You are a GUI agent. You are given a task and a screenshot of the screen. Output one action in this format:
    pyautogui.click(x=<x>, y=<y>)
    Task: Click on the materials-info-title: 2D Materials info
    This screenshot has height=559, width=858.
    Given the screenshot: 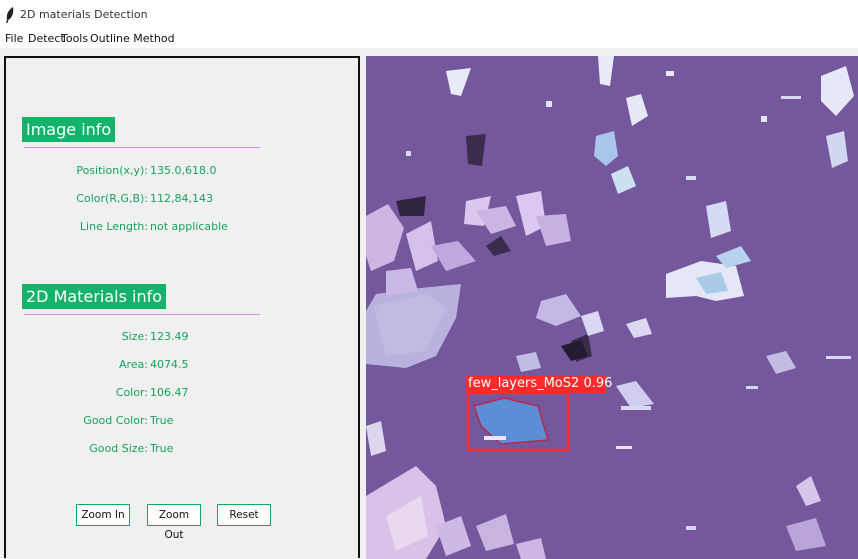 What is the action you would take?
    pyautogui.click(x=94, y=296)
    